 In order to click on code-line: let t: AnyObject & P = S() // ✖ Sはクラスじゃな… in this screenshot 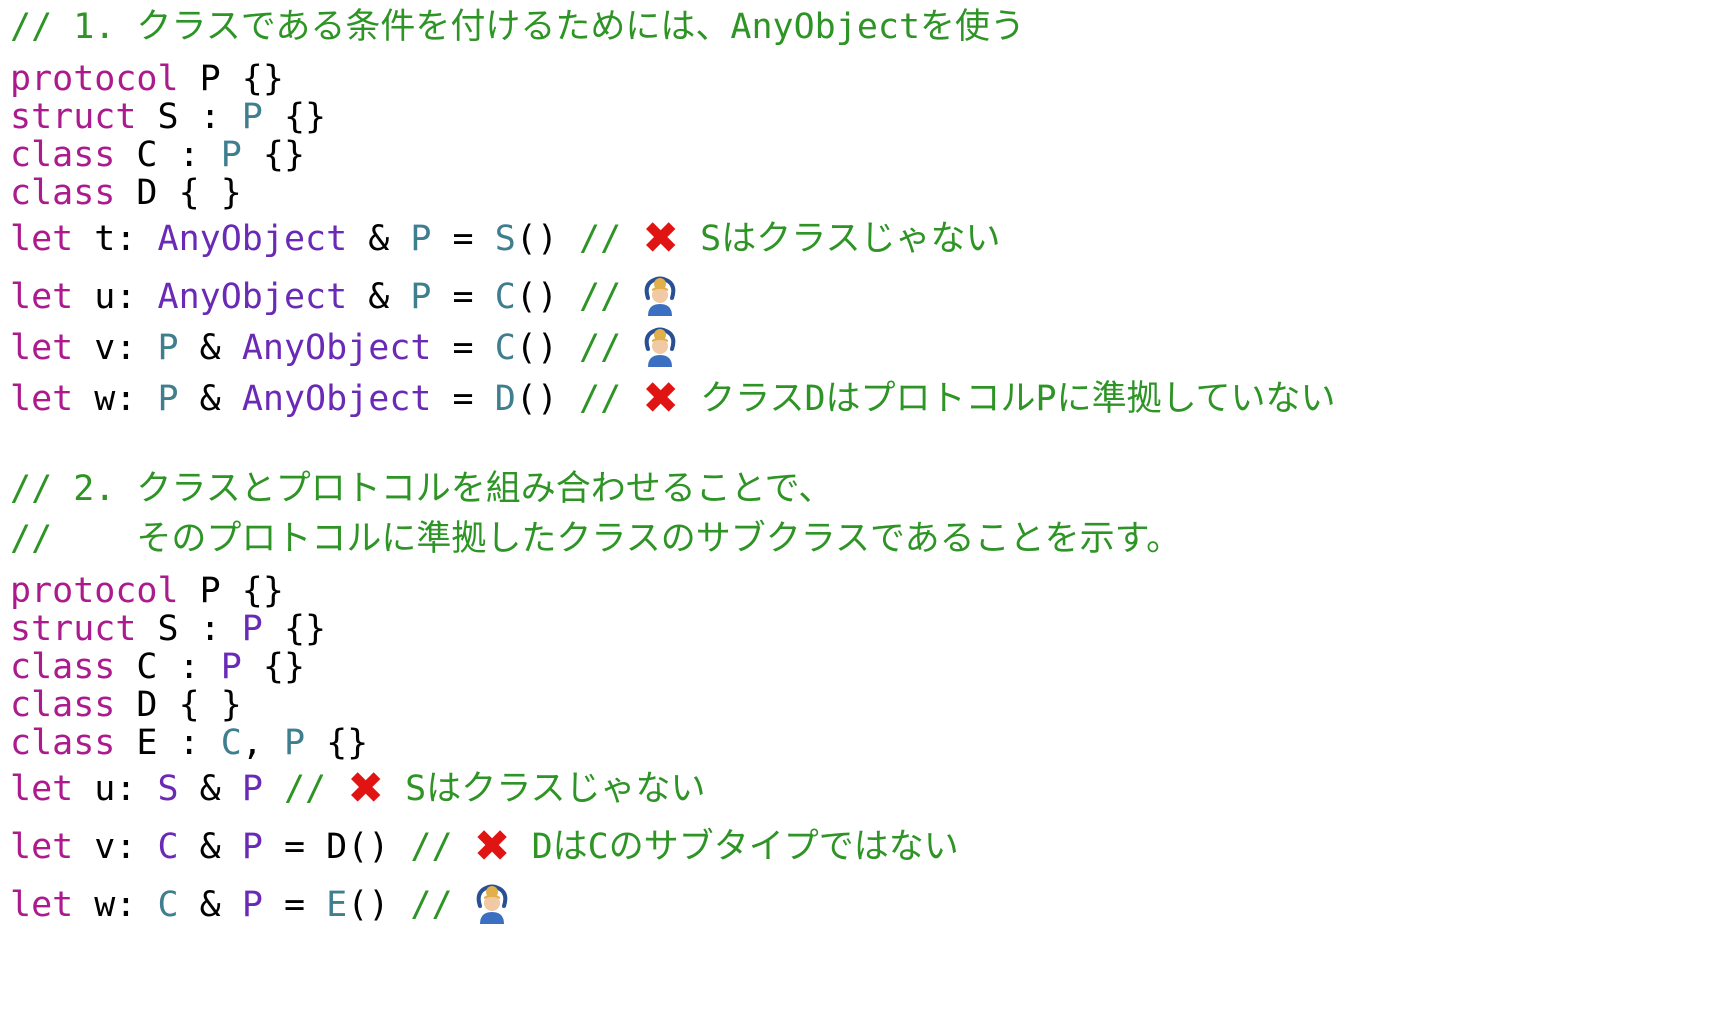, I will do `click(505, 239)`.